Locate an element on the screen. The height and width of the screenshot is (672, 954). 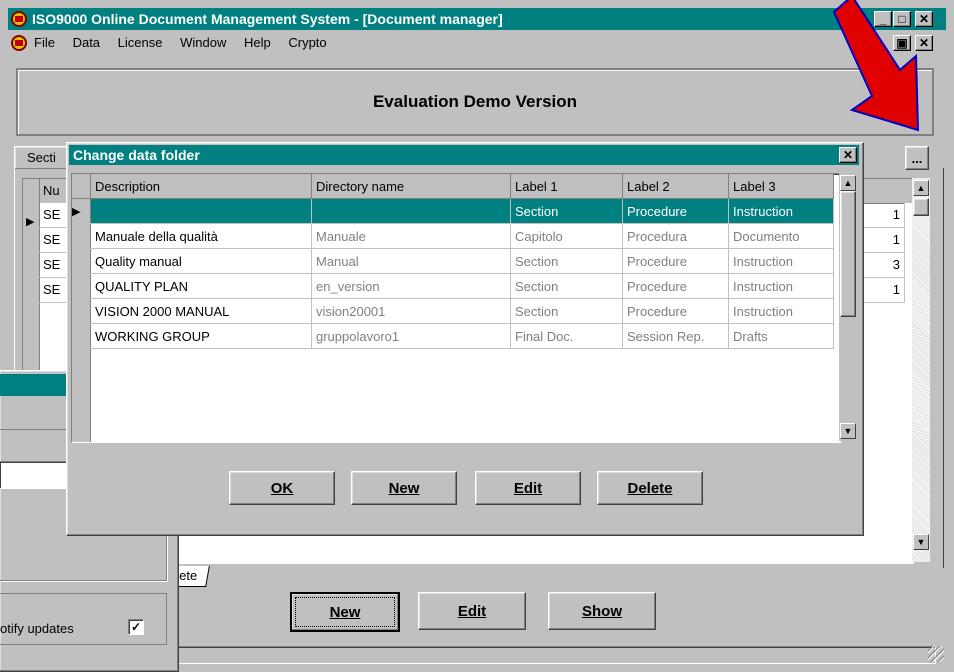
app-icon is located at coordinates (19, 19).